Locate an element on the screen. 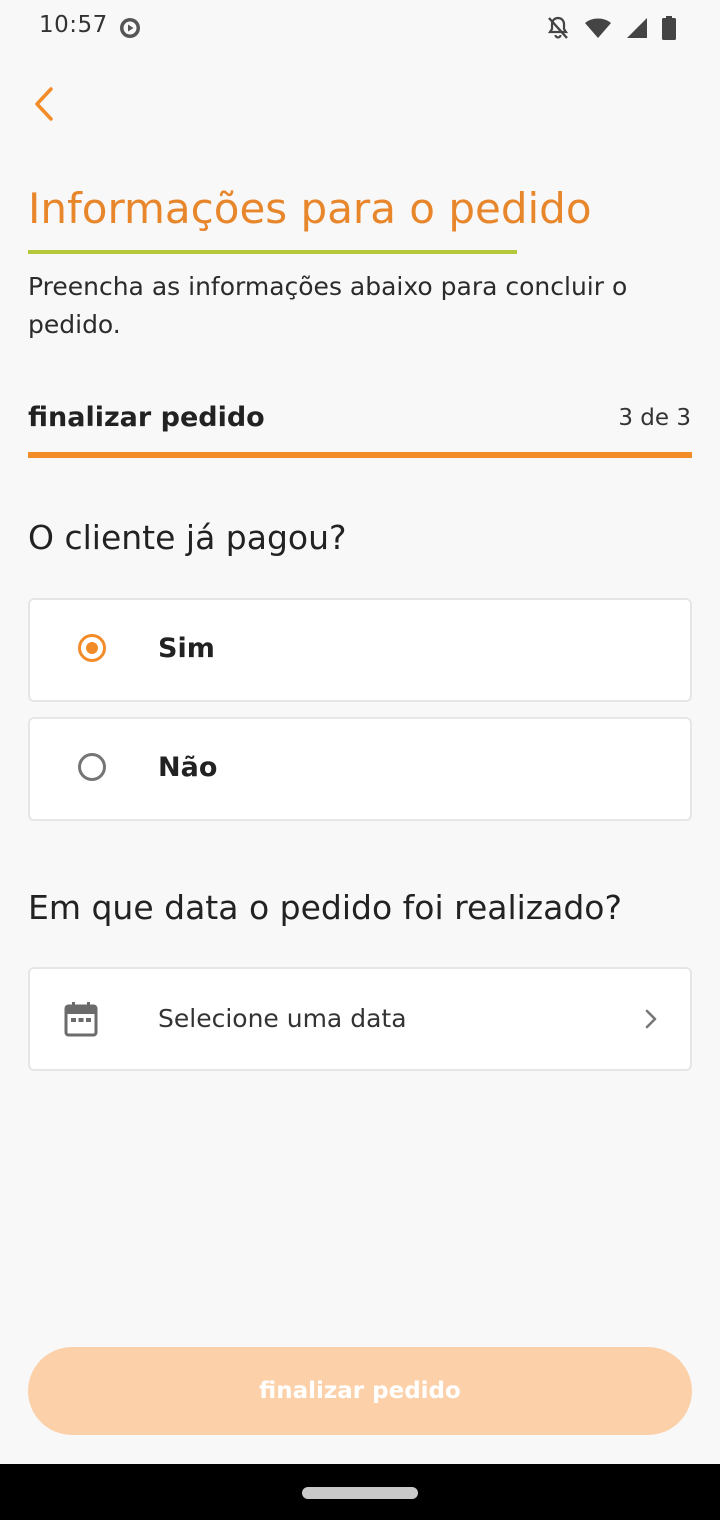  bell-off-icon is located at coordinates (558, 27).